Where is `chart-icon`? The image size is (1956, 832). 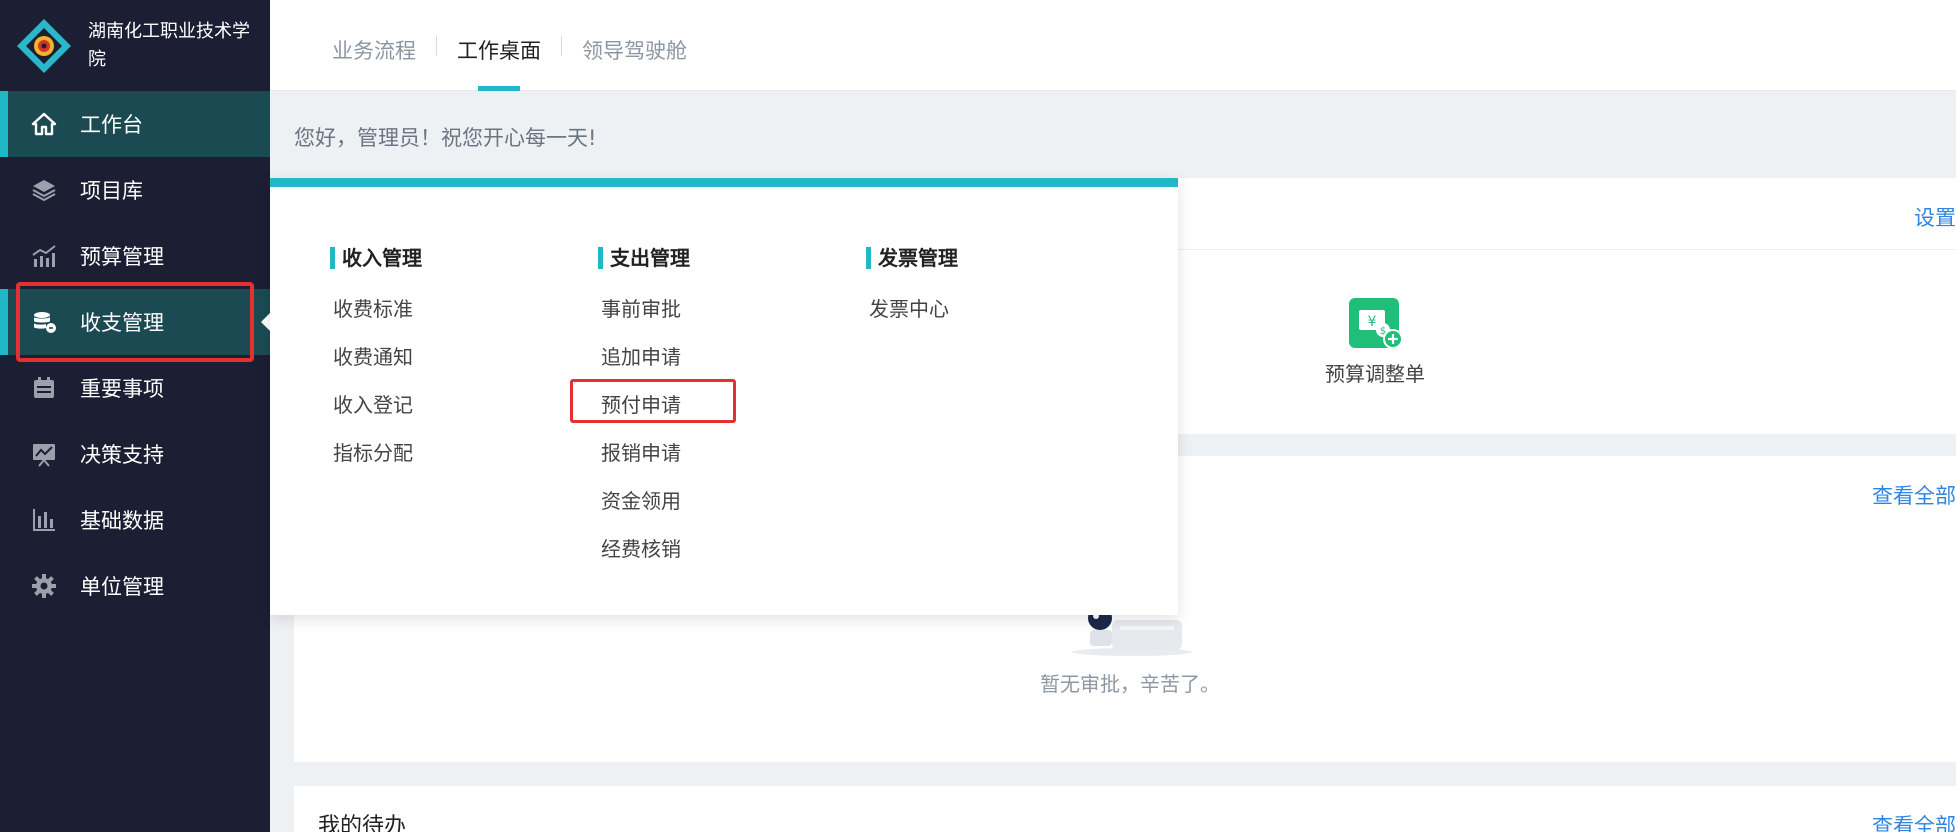
chart-icon is located at coordinates (44, 256).